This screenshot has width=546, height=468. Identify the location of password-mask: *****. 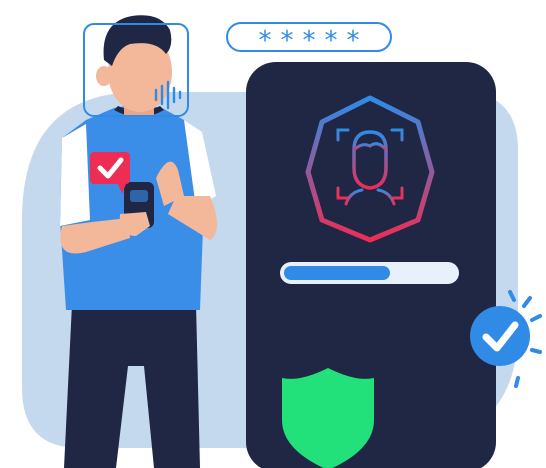
(313, 41).